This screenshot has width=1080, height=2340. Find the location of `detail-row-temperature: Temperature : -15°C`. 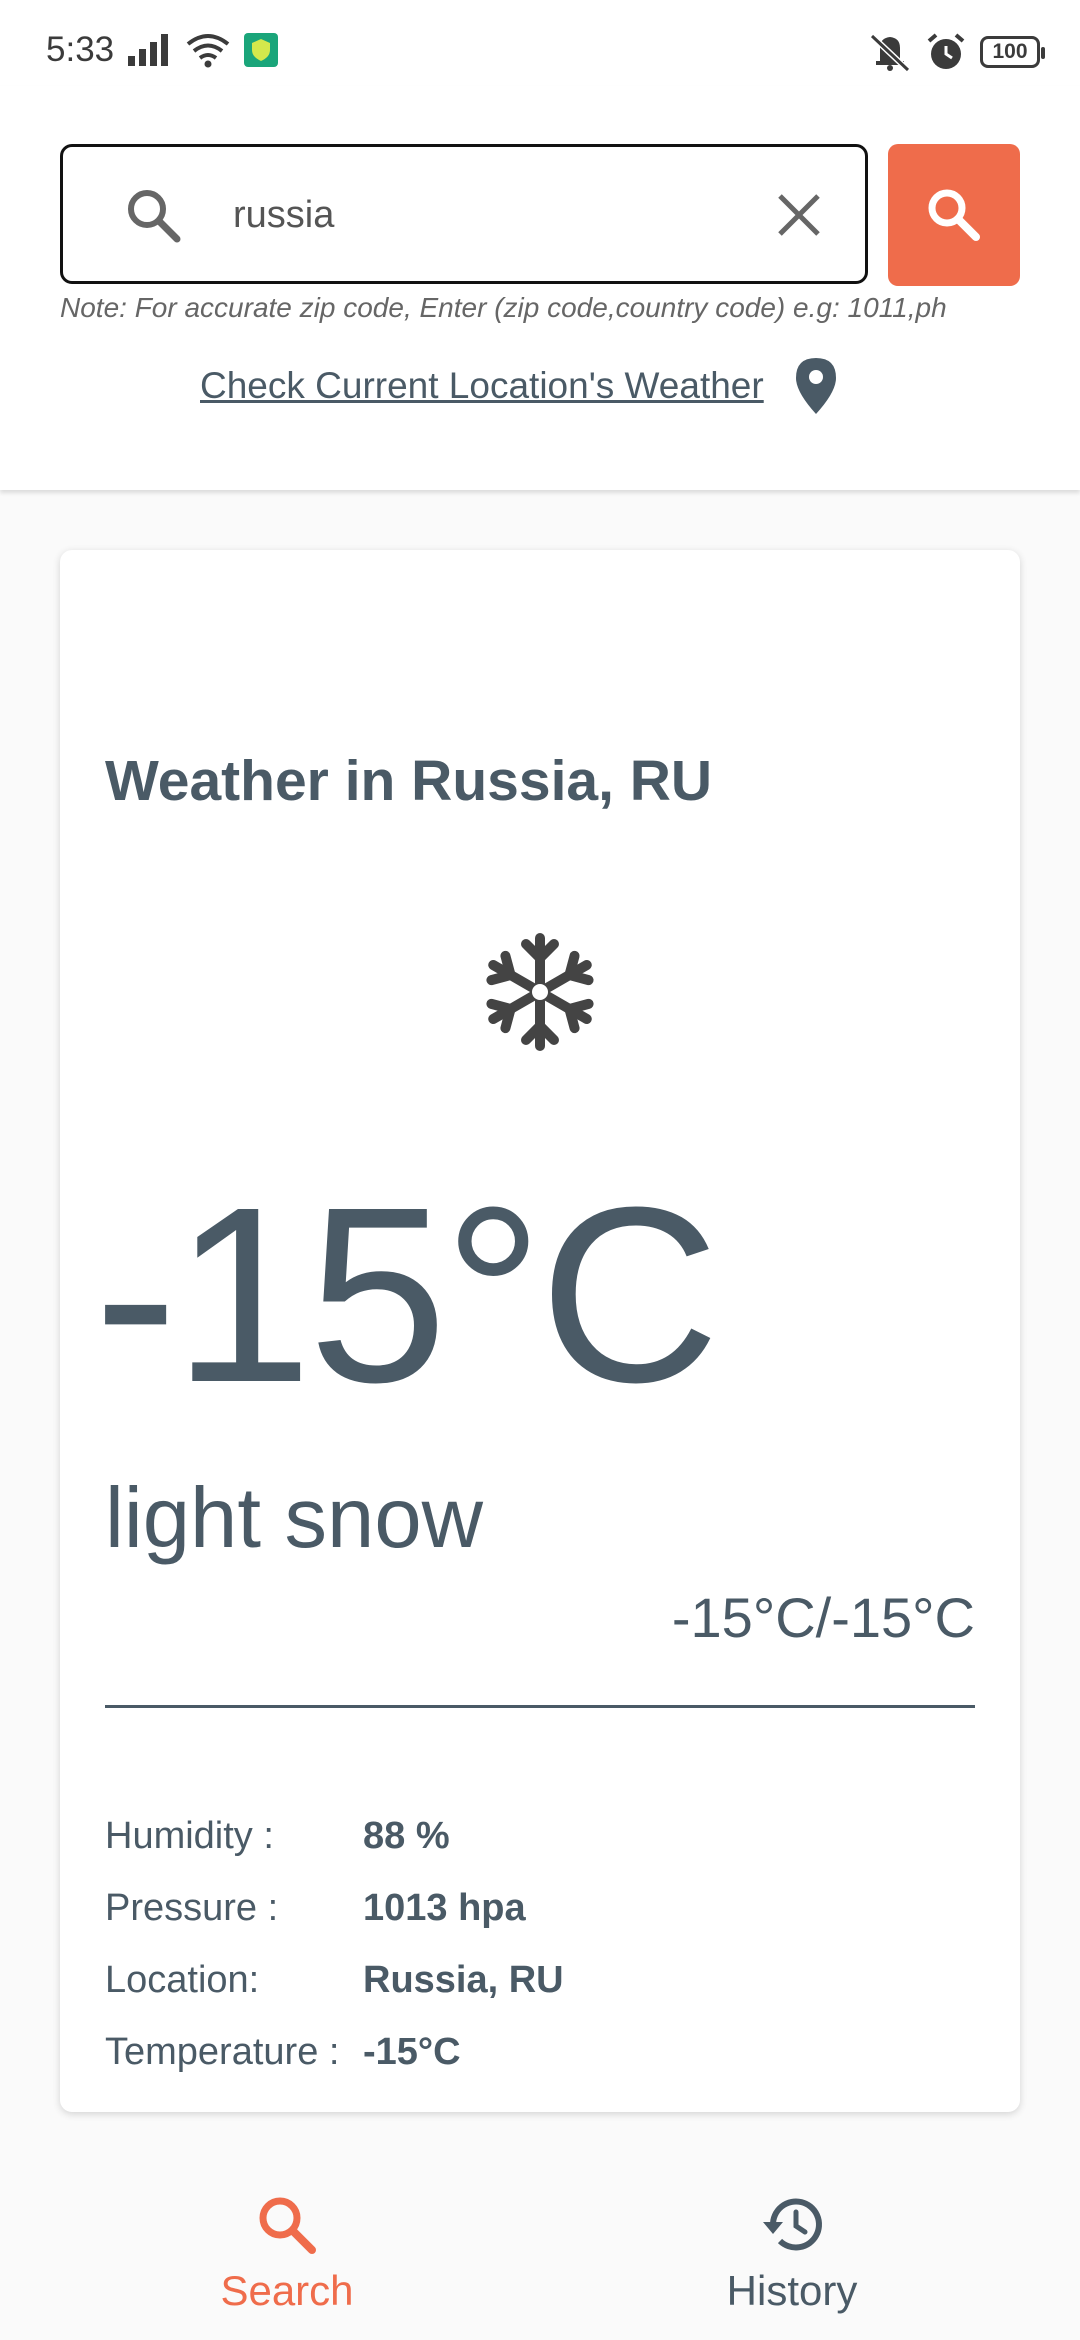

detail-row-temperature: Temperature : -15°C is located at coordinates (334, 2052).